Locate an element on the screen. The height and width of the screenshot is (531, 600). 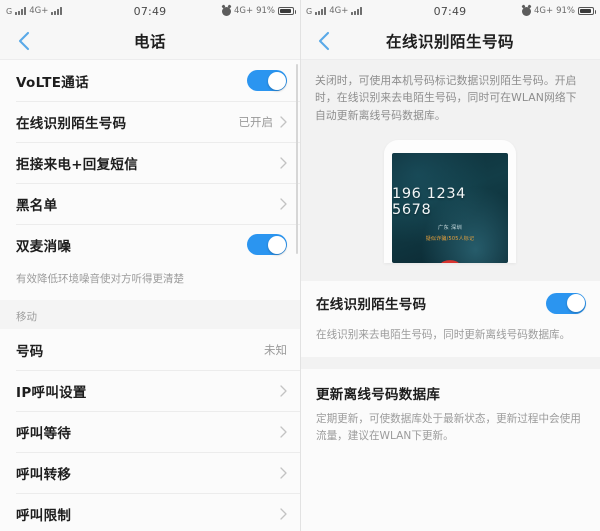
list-item-label: 号码 is located at coordinates (30, 351).